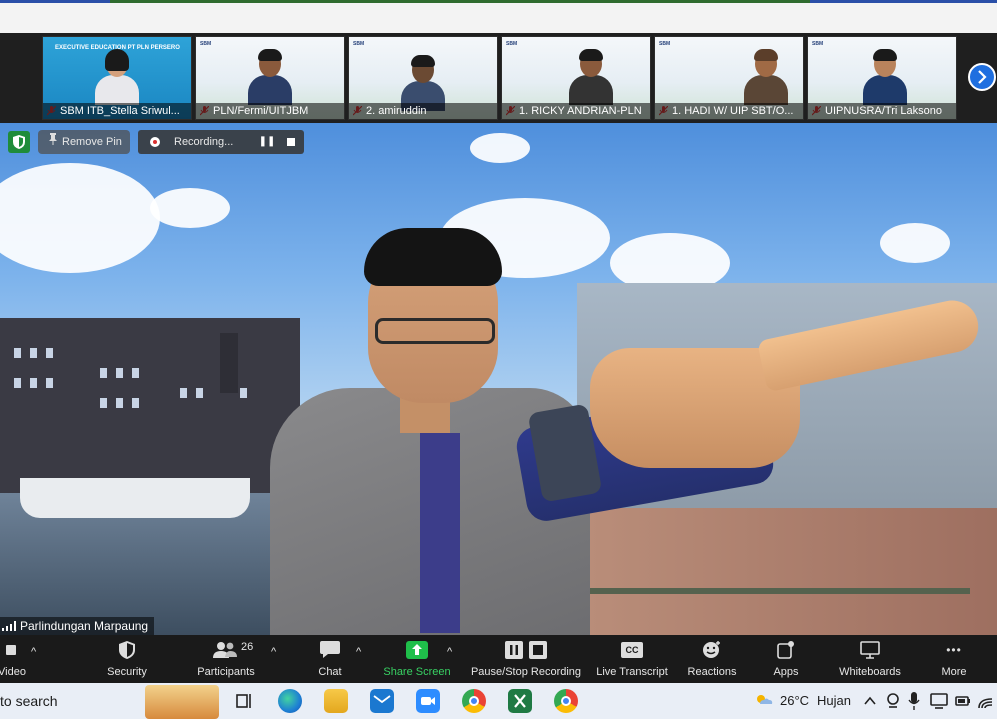 This screenshot has height=719, width=997. I want to click on chat-button: Chat, so click(330, 659).